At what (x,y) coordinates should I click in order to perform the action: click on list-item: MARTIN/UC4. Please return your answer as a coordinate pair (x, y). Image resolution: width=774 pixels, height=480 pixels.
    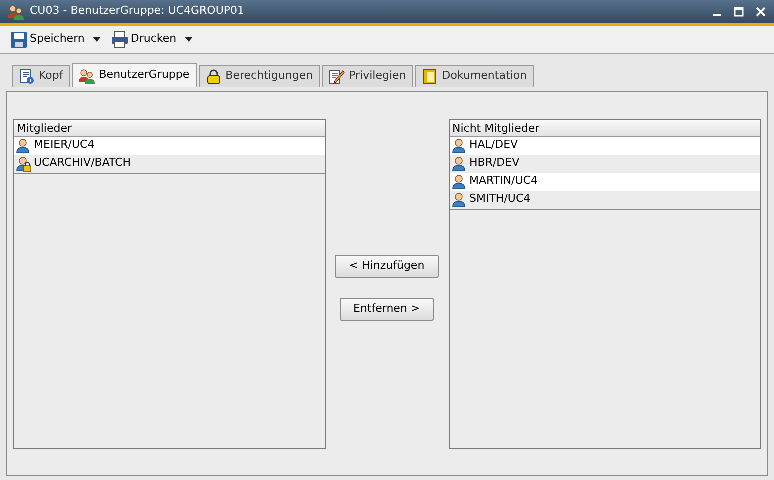
    Looking at the image, I should click on (605, 181).